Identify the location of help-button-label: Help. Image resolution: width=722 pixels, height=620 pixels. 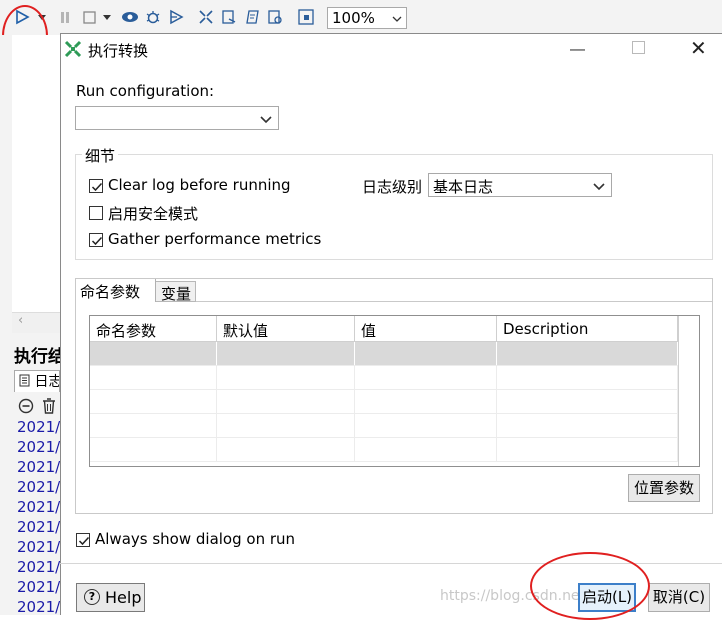
(123, 597).